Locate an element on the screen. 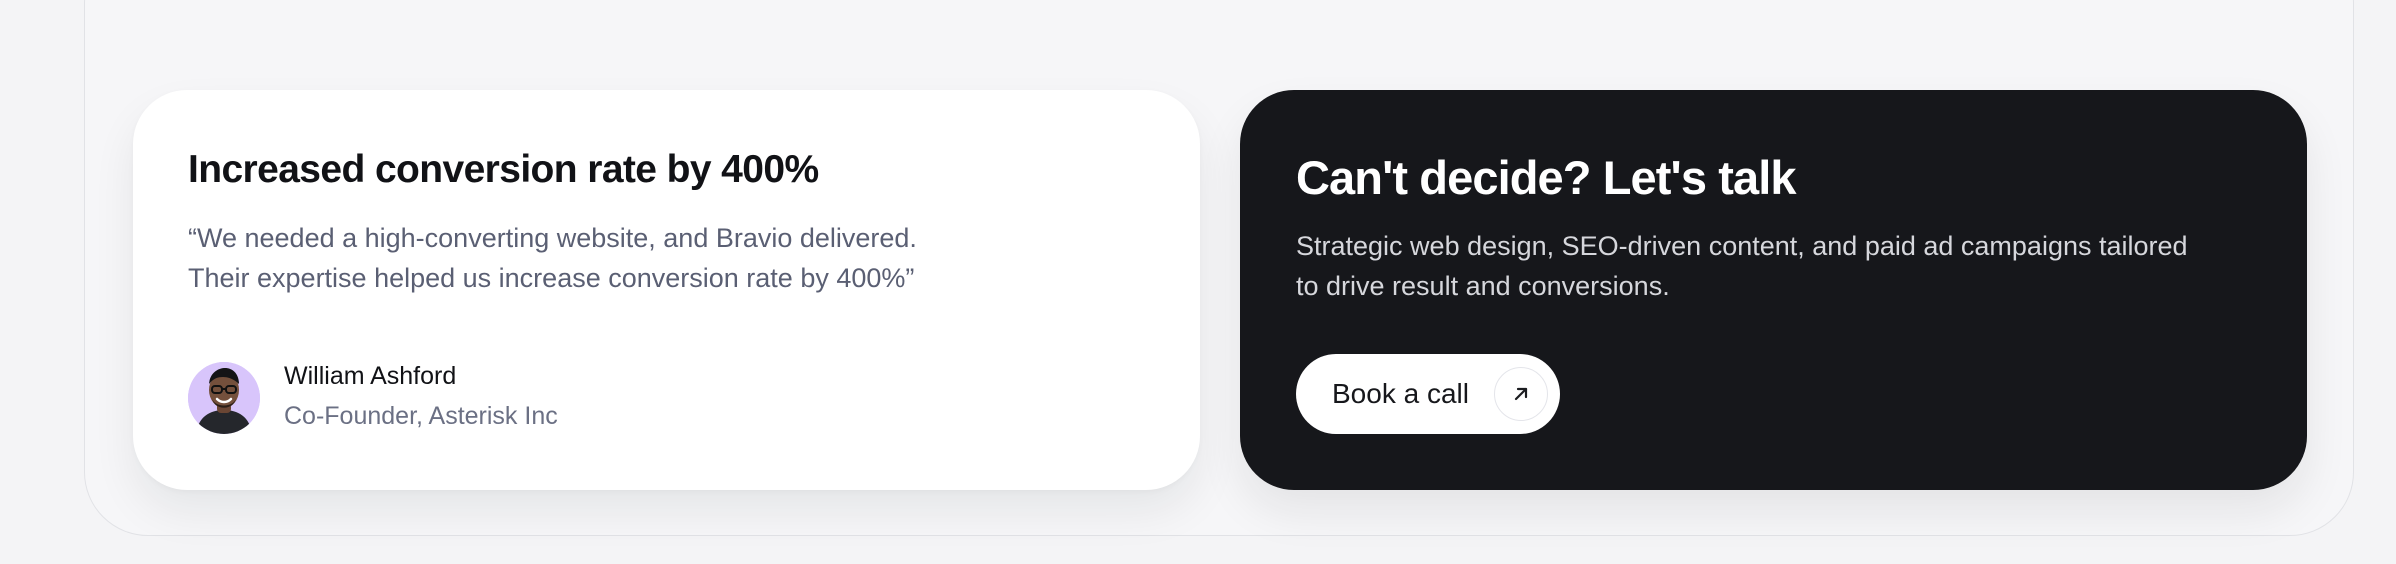 This screenshot has height=564, width=2396. arrow-up-right-glyph is located at coordinates (1521, 394).